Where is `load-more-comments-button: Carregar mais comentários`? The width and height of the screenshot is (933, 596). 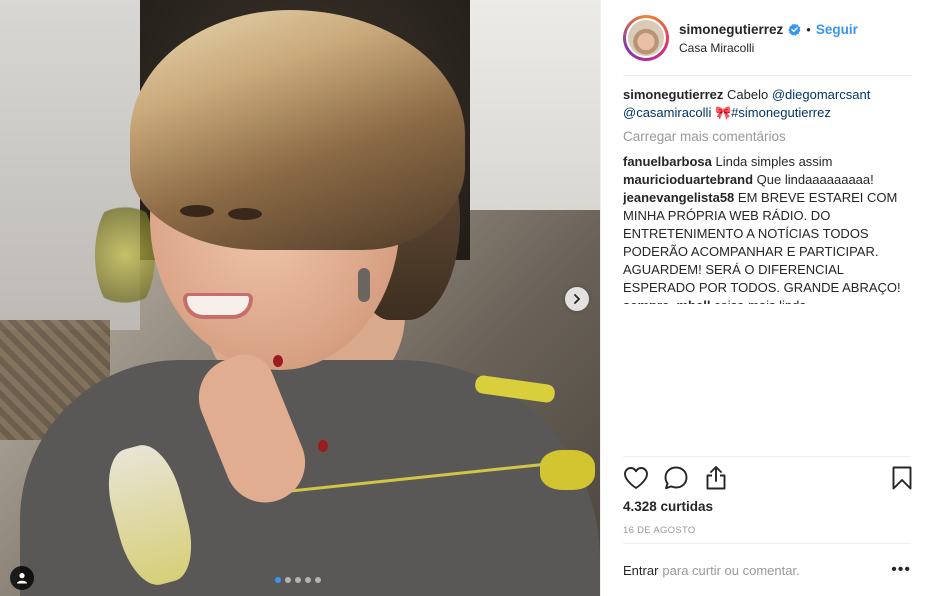
load-more-comments-button: Carregar mais comentários is located at coordinates (769, 137).